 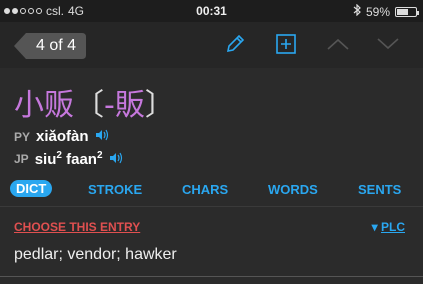 I want to click on tab-chars: CHARS, so click(x=205, y=189).